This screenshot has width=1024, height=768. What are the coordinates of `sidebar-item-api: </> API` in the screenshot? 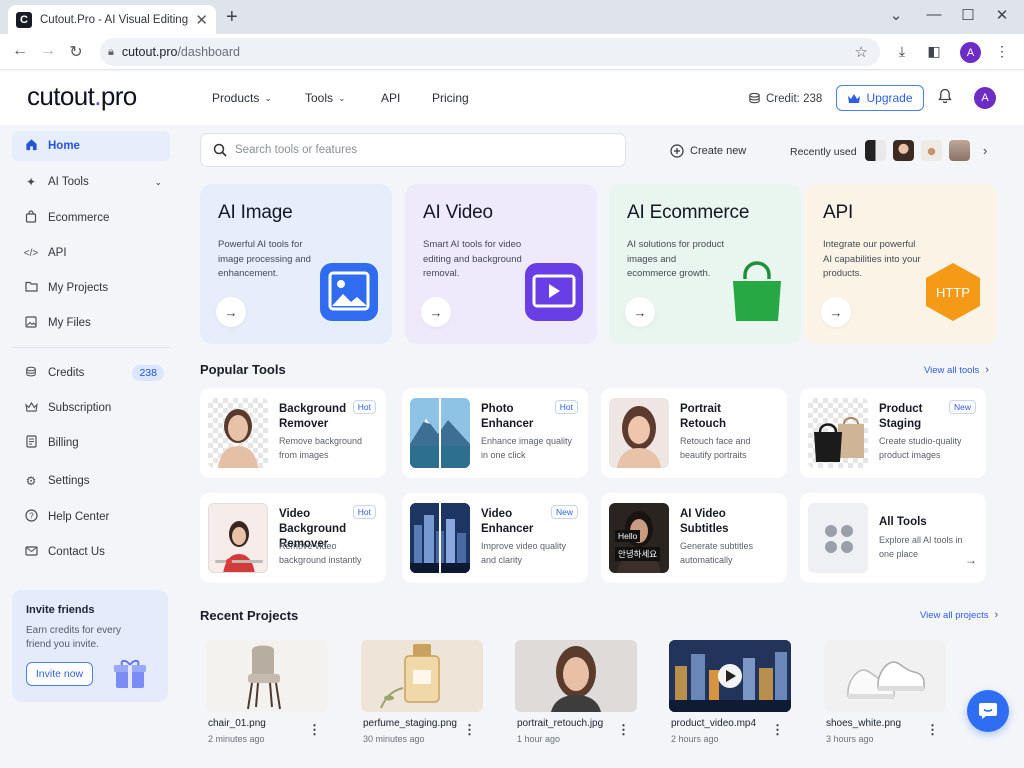 It's located at (91, 253).